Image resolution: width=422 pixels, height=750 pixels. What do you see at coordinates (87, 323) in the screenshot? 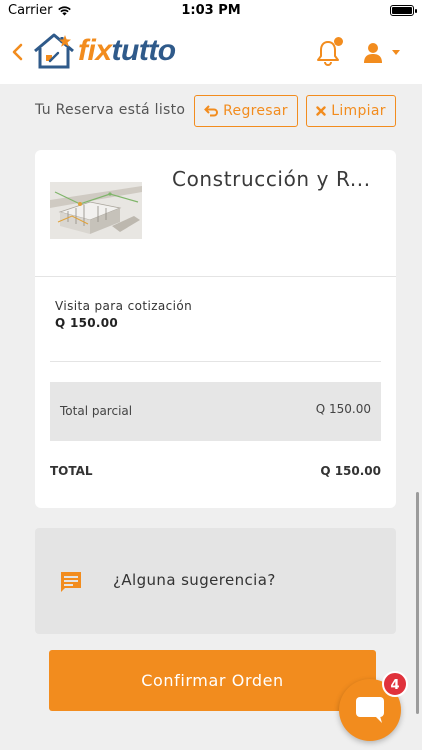
I see `line-item-price: Q 150.00` at bounding box center [87, 323].